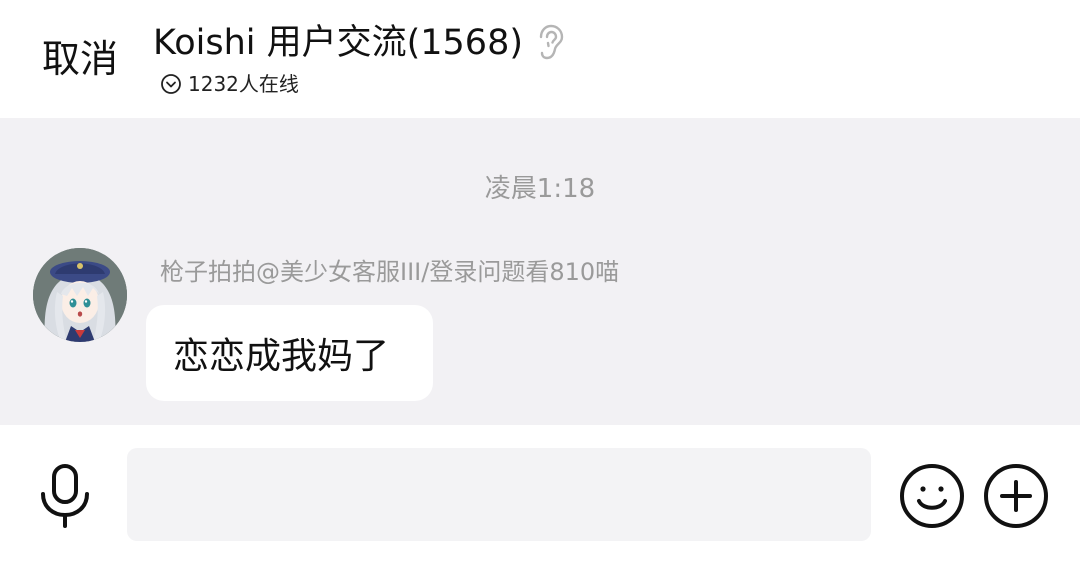  I want to click on sender-name: 枪子拍拍@美少女客服III/登录问题看810喵, so click(390, 272).